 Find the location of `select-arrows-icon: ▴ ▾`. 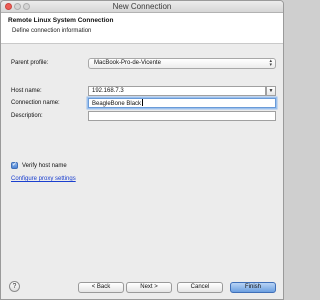

select-arrows-icon: ▴ ▾ is located at coordinates (270, 63).